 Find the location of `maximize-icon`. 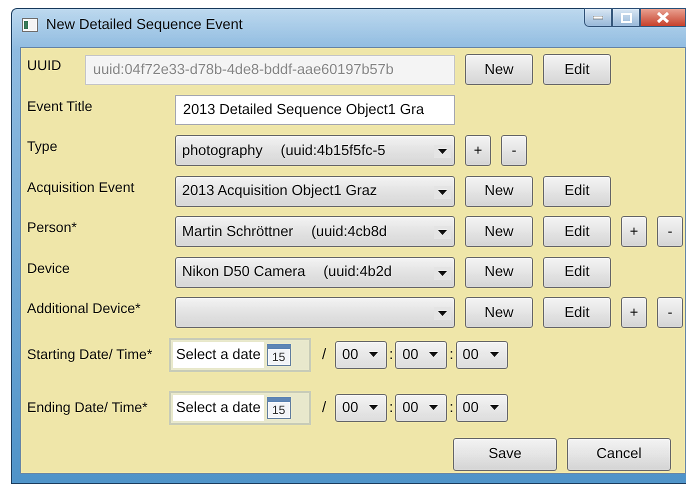

maximize-icon is located at coordinates (626, 17).